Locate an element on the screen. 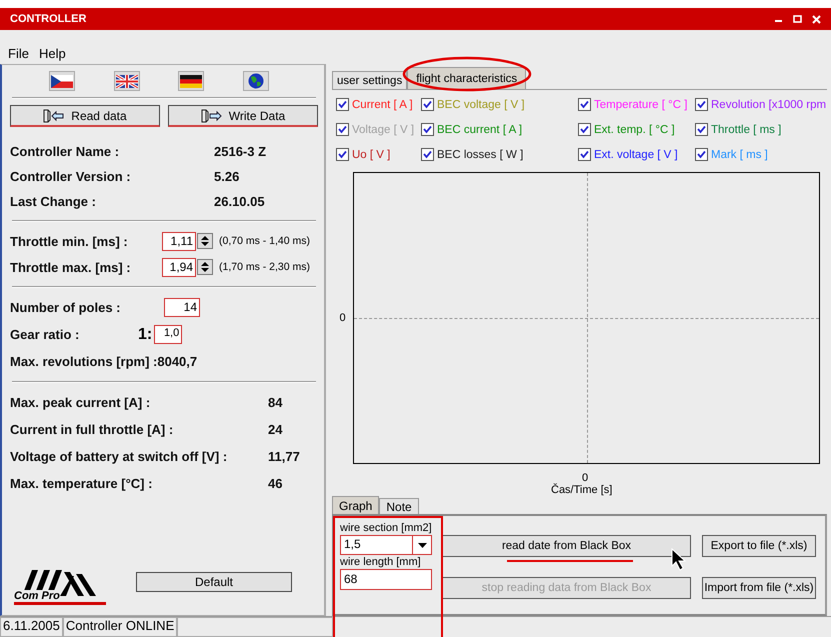 The image size is (831, 637). arrow-left-icon is located at coordinates (54, 115).